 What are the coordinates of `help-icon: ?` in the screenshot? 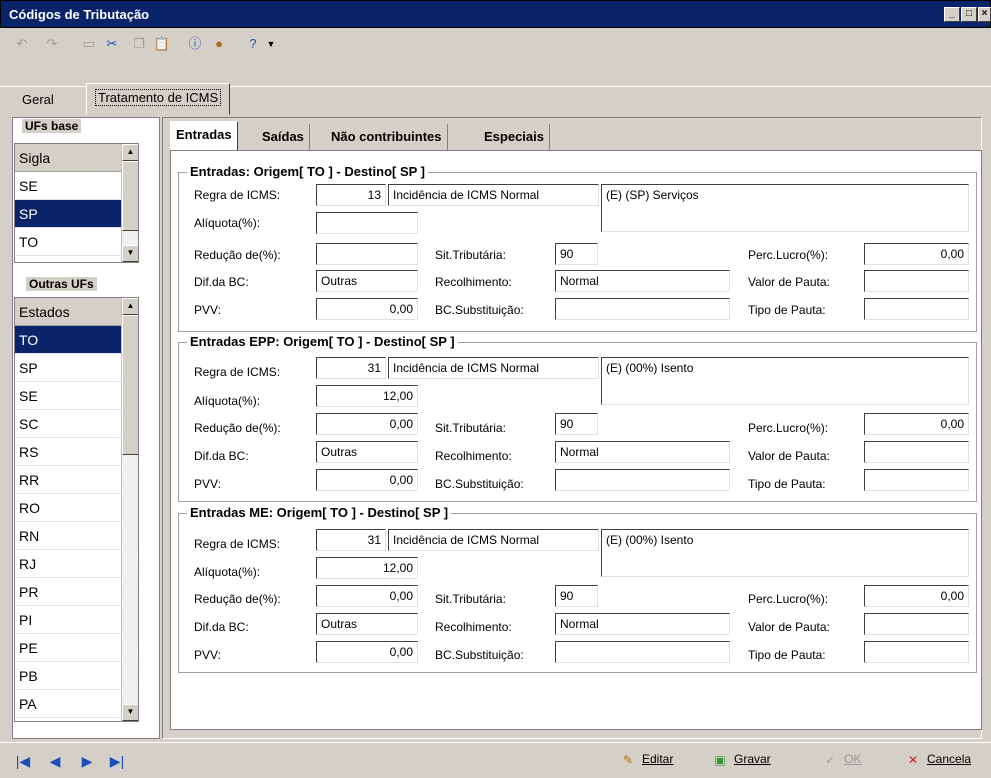 It's located at (253, 44).